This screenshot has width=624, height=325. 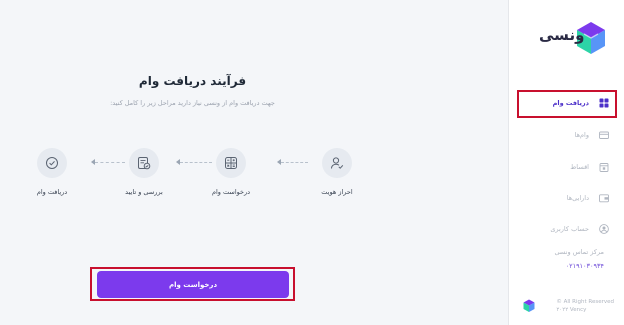 I want to click on sidebar-item-account: حساب کاربری, so click(x=567, y=229).